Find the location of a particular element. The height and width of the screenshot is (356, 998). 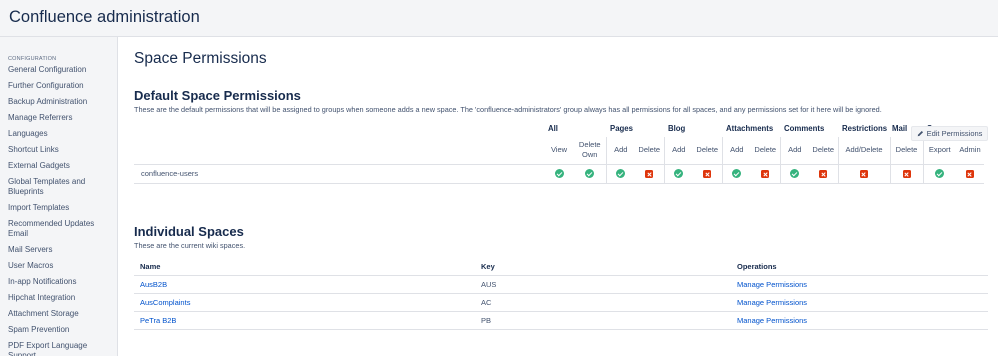

space-link: AusComplaints is located at coordinates (165, 302).